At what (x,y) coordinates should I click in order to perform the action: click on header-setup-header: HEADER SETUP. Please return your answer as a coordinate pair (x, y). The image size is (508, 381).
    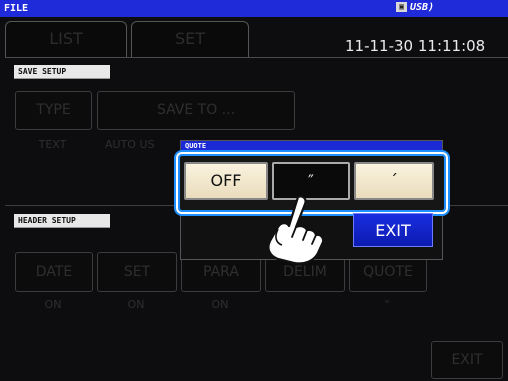
    Looking at the image, I should click on (62, 221).